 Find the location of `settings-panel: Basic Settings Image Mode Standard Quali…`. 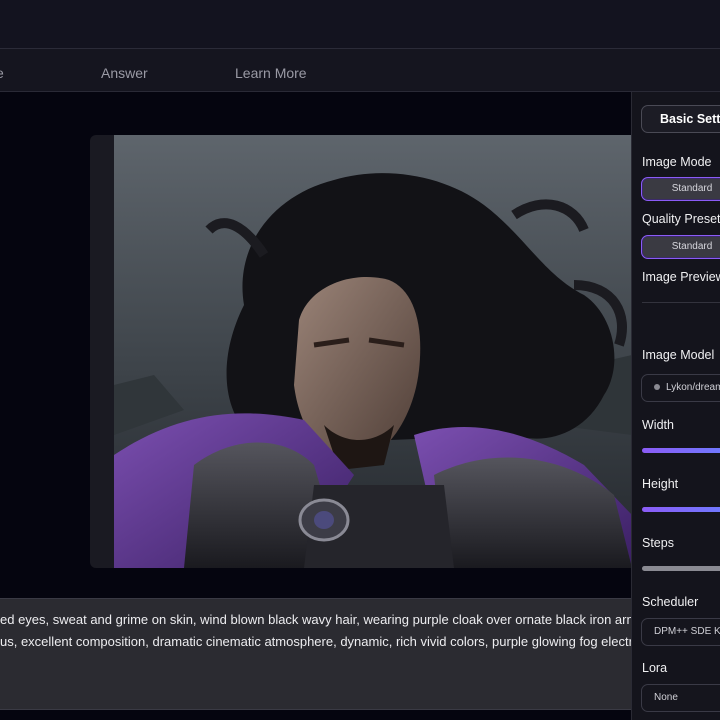

settings-panel: Basic Settings Image Mode Standard Quali… is located at coordinates (675, 406).